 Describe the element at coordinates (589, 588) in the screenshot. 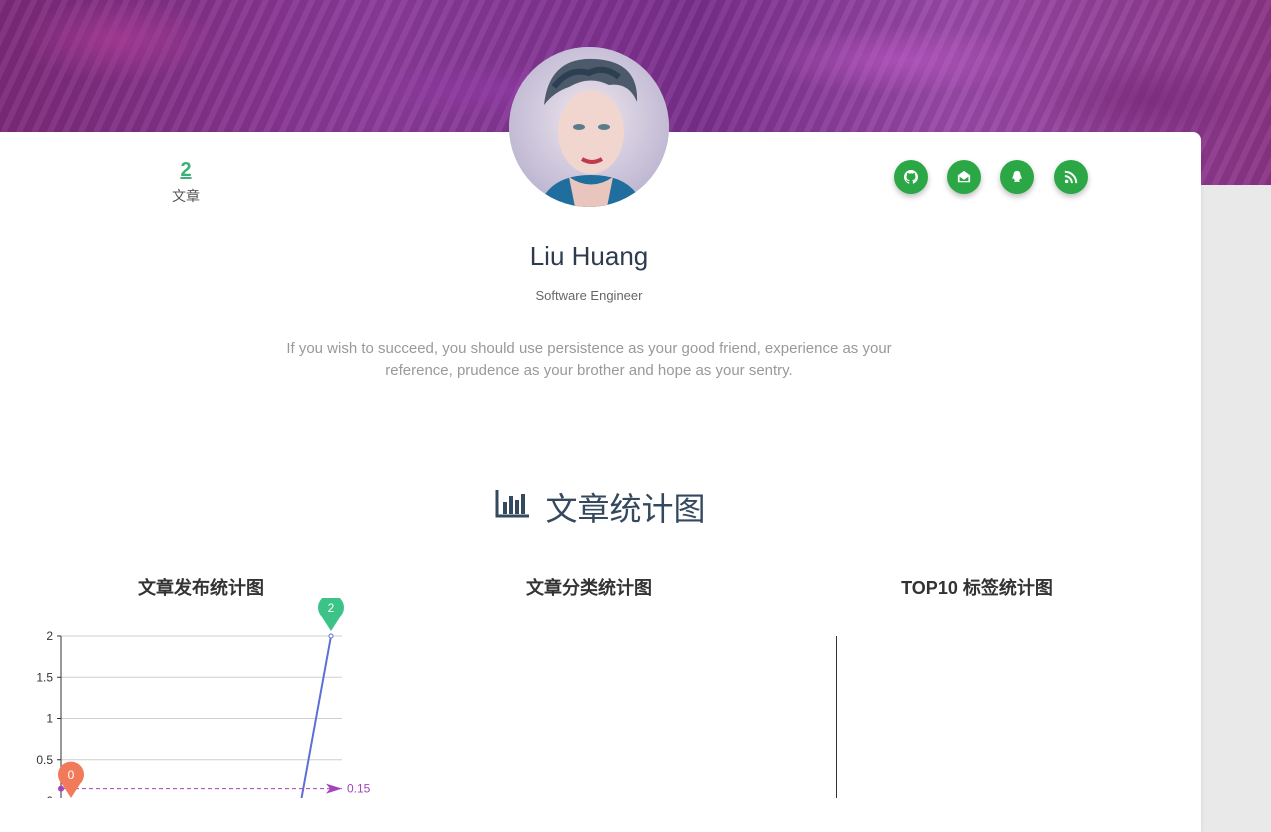

I see `category-chart-title: 文章分类统计图` at that location.